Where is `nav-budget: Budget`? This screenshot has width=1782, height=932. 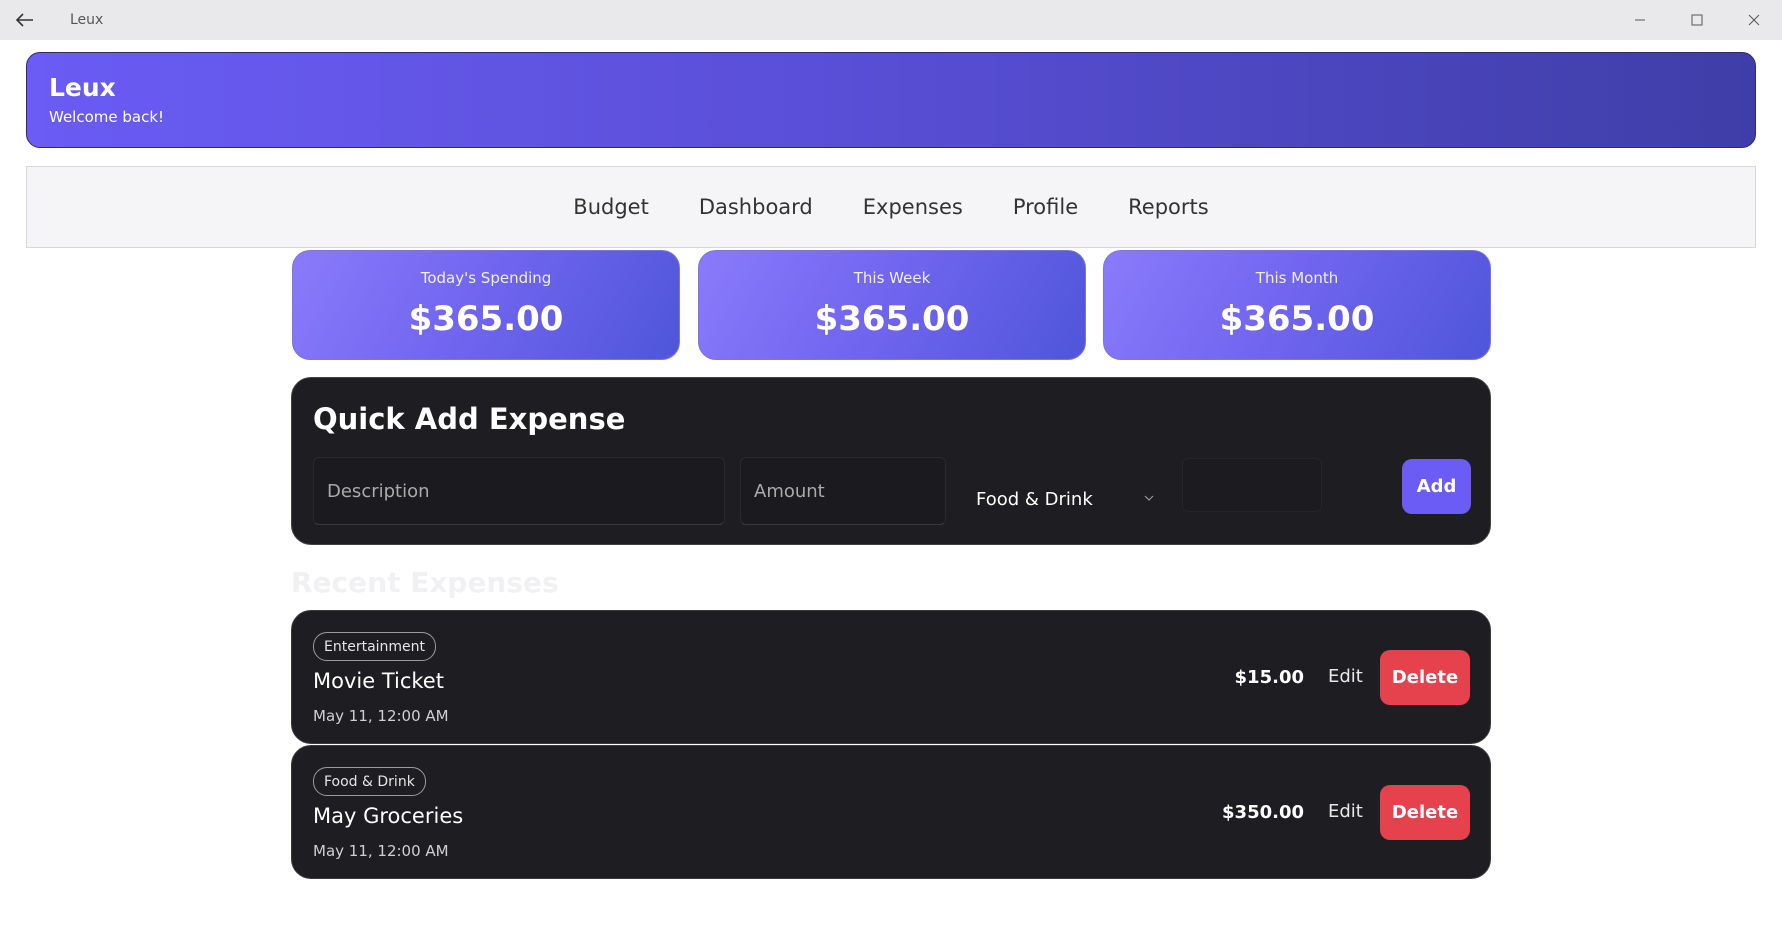
nav-budget: Budget is located at coordinates (611, 207).